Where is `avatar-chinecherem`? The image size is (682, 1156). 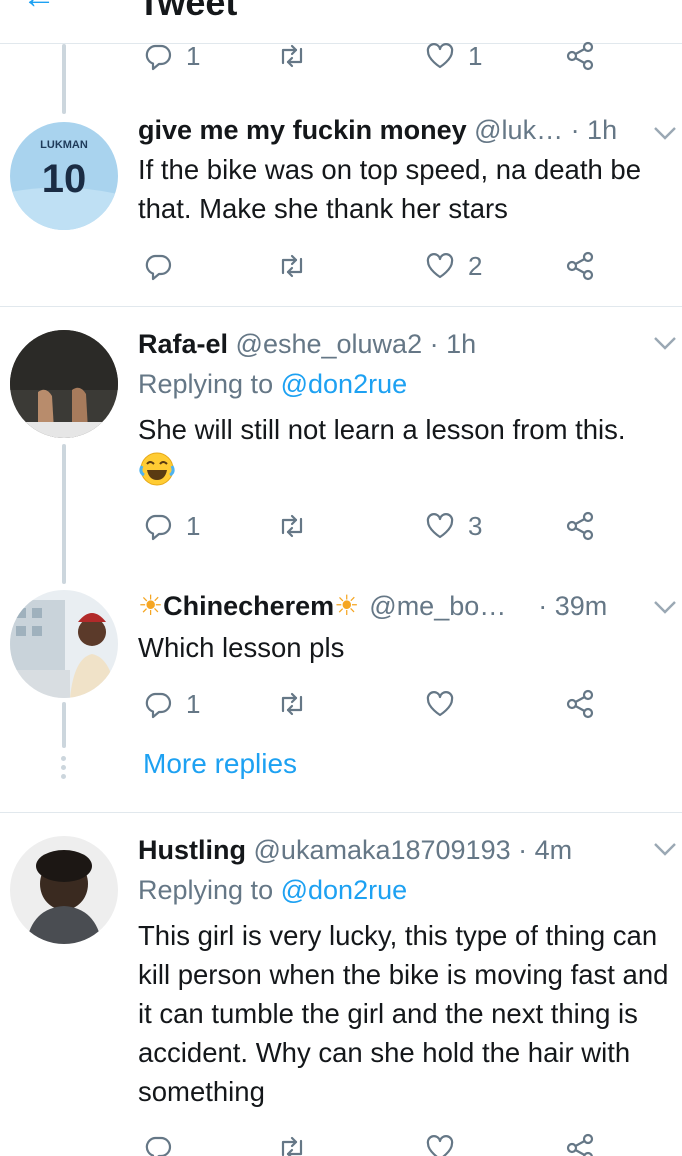 avatar-chinecherem is located at coordinates (64, 644).